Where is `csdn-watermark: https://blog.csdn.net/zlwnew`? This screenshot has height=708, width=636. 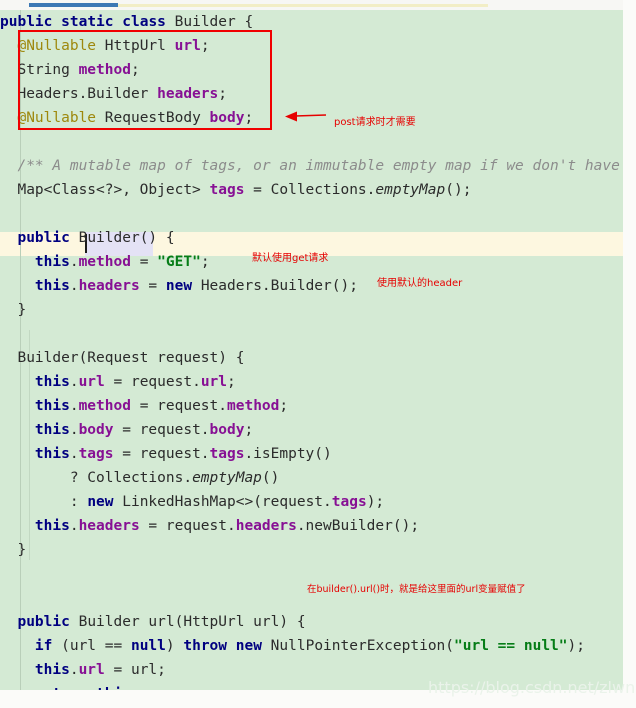
csdn-watermark: https://blog.csdn.net/zlwnew is located at coordinates (532, 687).